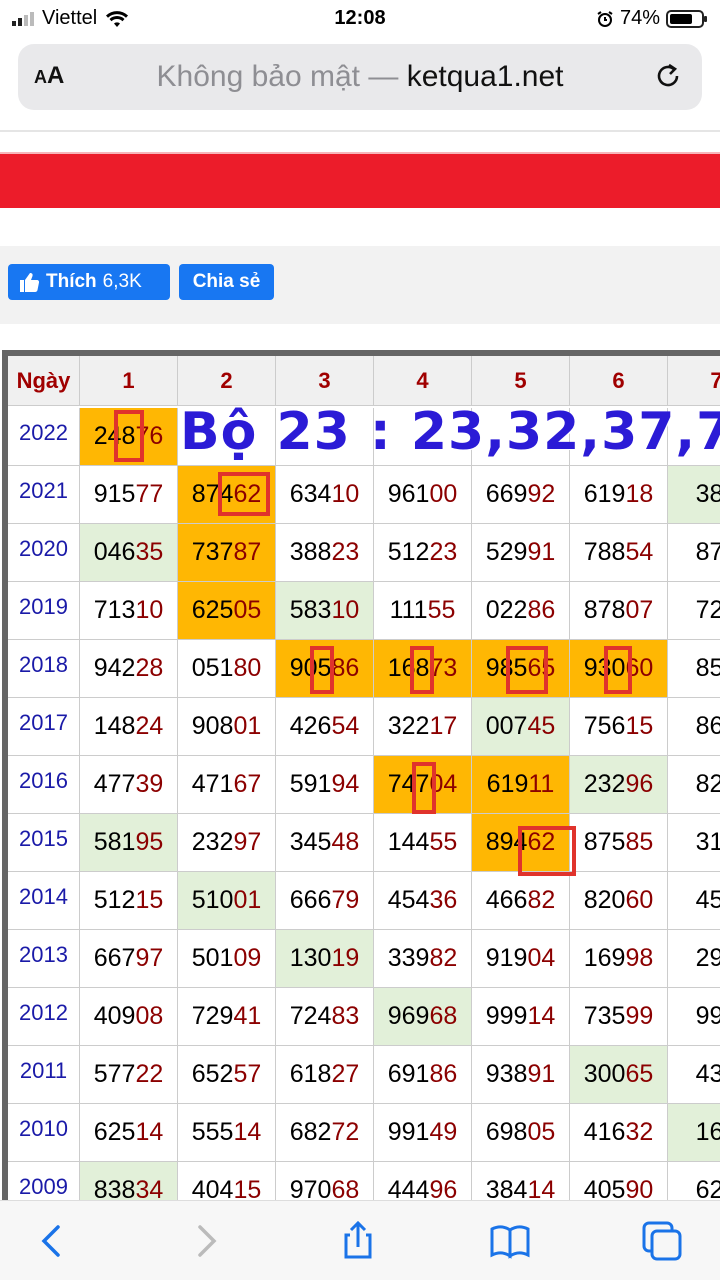 The image size is (720, 1280). I want to click on year-cell: 2015, so click(44, 843).